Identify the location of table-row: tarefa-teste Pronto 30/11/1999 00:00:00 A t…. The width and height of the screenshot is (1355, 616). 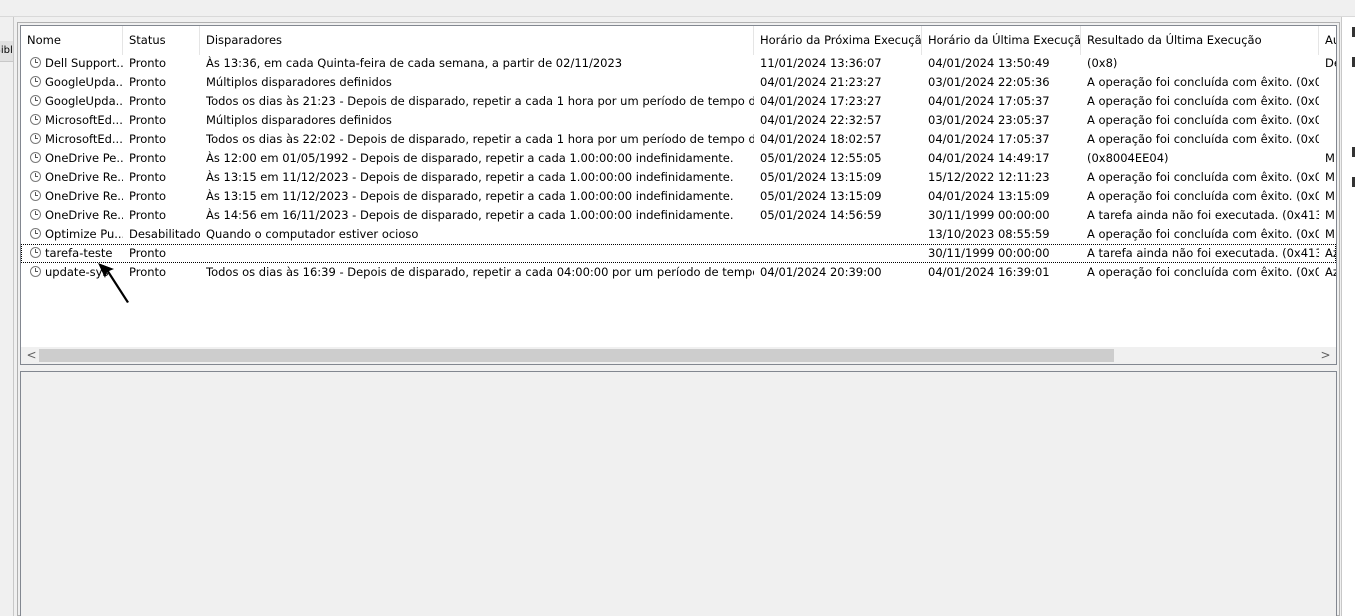
(678, 253).